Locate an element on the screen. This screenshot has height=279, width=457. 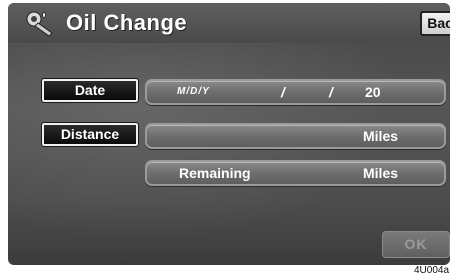
date-button: Date is located at coordinates (90, 90).